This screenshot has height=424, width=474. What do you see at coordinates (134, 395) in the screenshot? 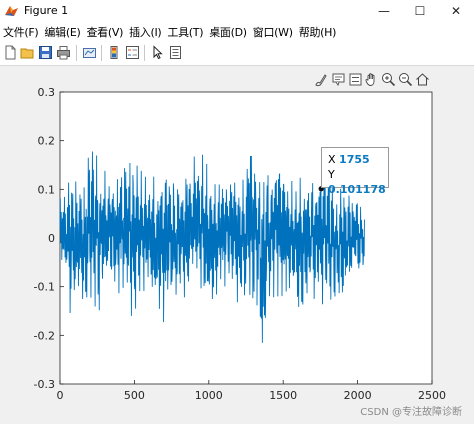
I see `x-tick-label: 500` at bounding box center [134, 395].